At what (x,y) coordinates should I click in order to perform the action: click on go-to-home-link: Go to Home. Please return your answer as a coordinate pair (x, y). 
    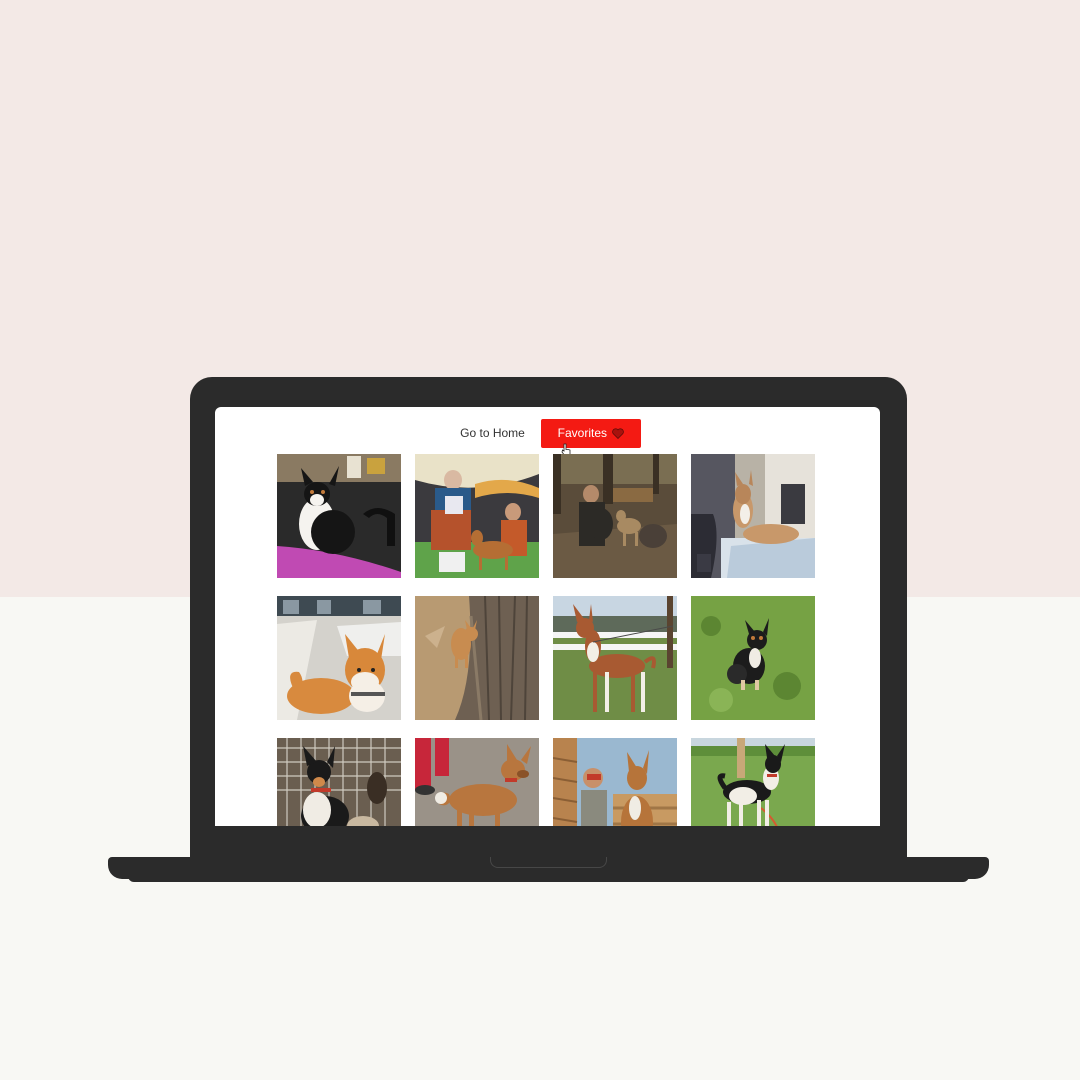
    Looking at the image, I should click on (492, 433).